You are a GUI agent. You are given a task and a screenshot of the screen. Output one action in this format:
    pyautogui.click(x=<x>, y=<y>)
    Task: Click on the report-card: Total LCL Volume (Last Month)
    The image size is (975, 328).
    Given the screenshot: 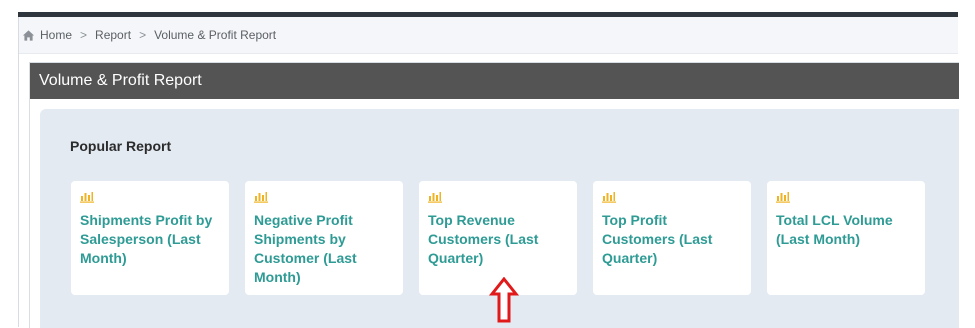 What is the action you would take?
    pyautogui.click(x=846, y=238)
    